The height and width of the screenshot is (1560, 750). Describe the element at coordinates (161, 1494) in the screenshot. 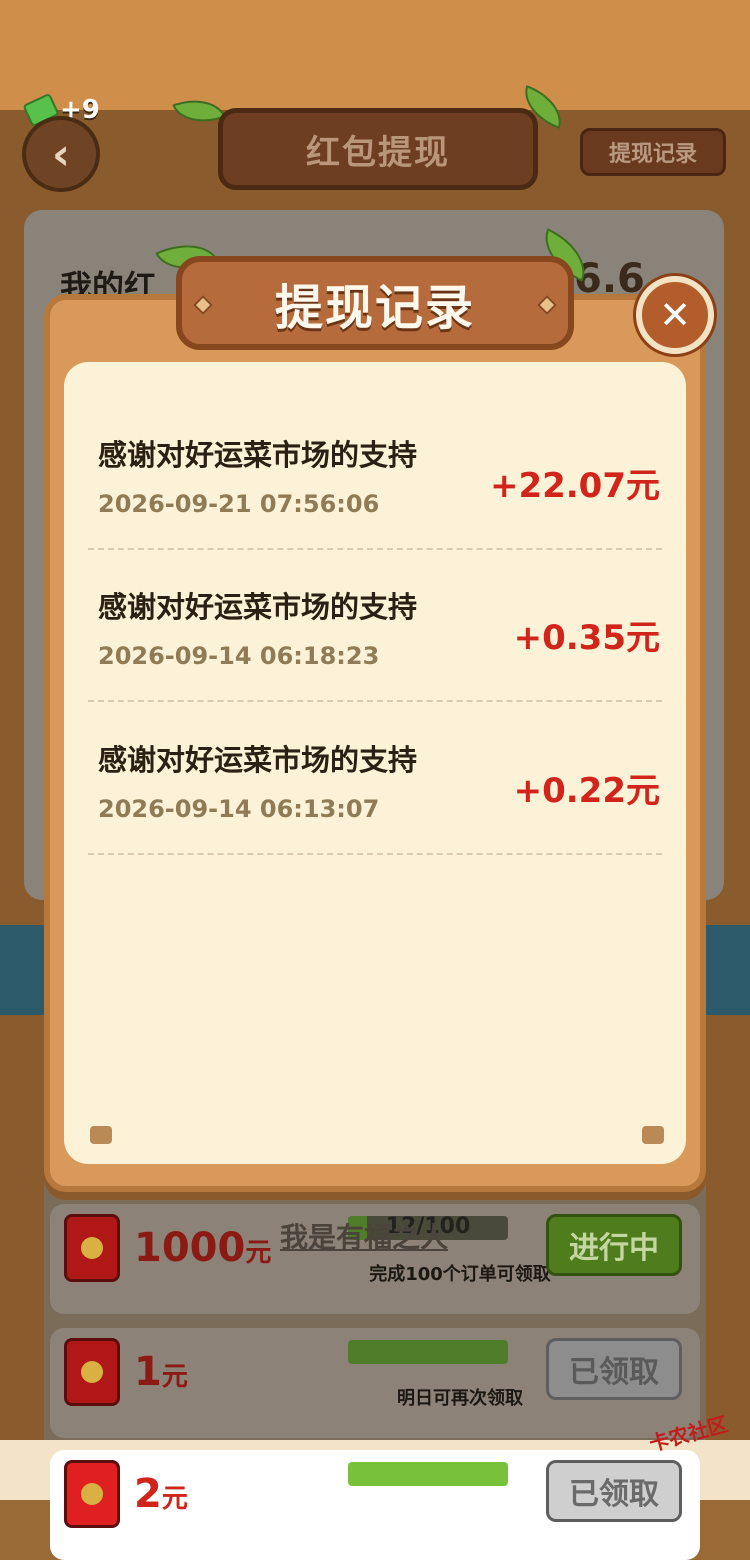

I see `task-amount: 2元` at that location.